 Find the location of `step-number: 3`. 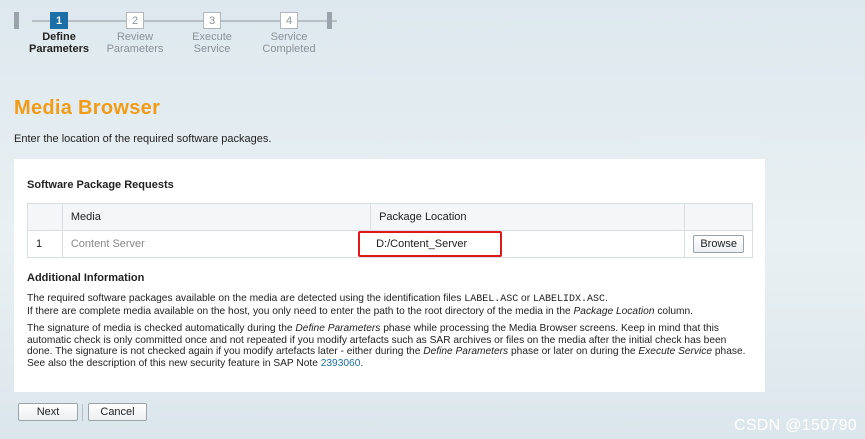

step-number: 3 is located at coordinates (212, 20).